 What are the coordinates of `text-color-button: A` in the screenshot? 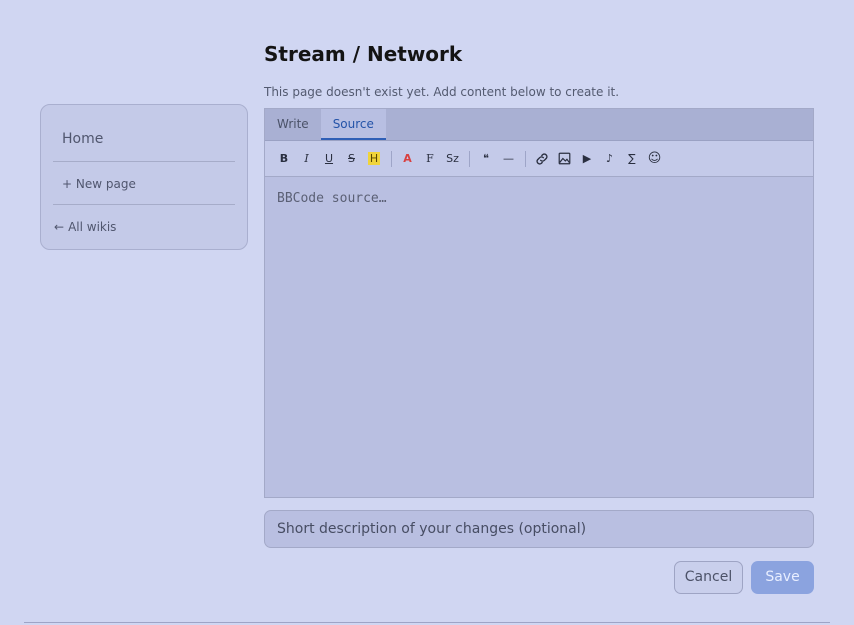 It's located at (408, 159).